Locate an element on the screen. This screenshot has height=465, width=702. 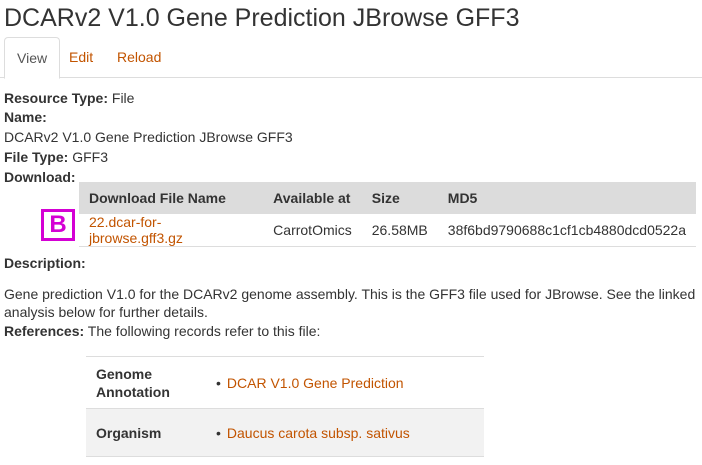
marker-badge: B is located at coordinates (58, 225).